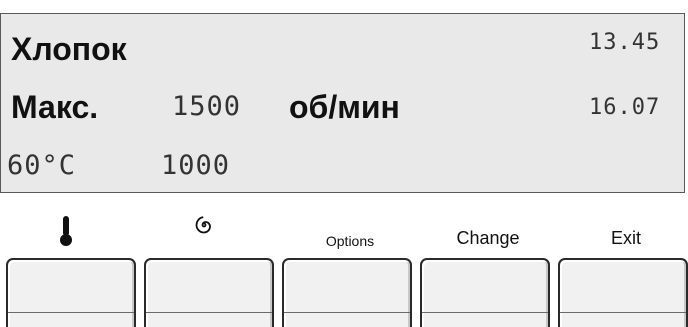 The width and height of the screenshot is (688, 327). What do you see at coordinates (55, 107) in the screenshot?
I see `spin-prefix: Макс.` at bounding box center [55, 107].